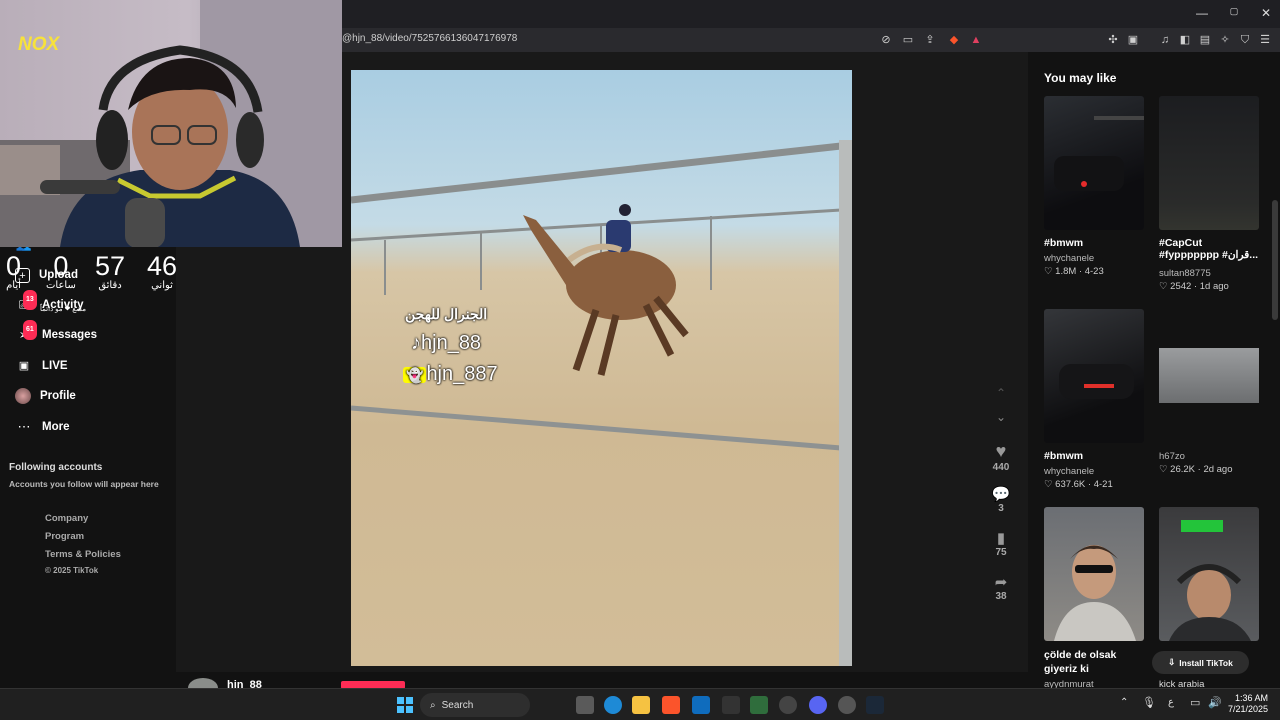 This screenshot has width=1280, height=720. I want to click on rec-likes: 2542, so click(1181, 286).